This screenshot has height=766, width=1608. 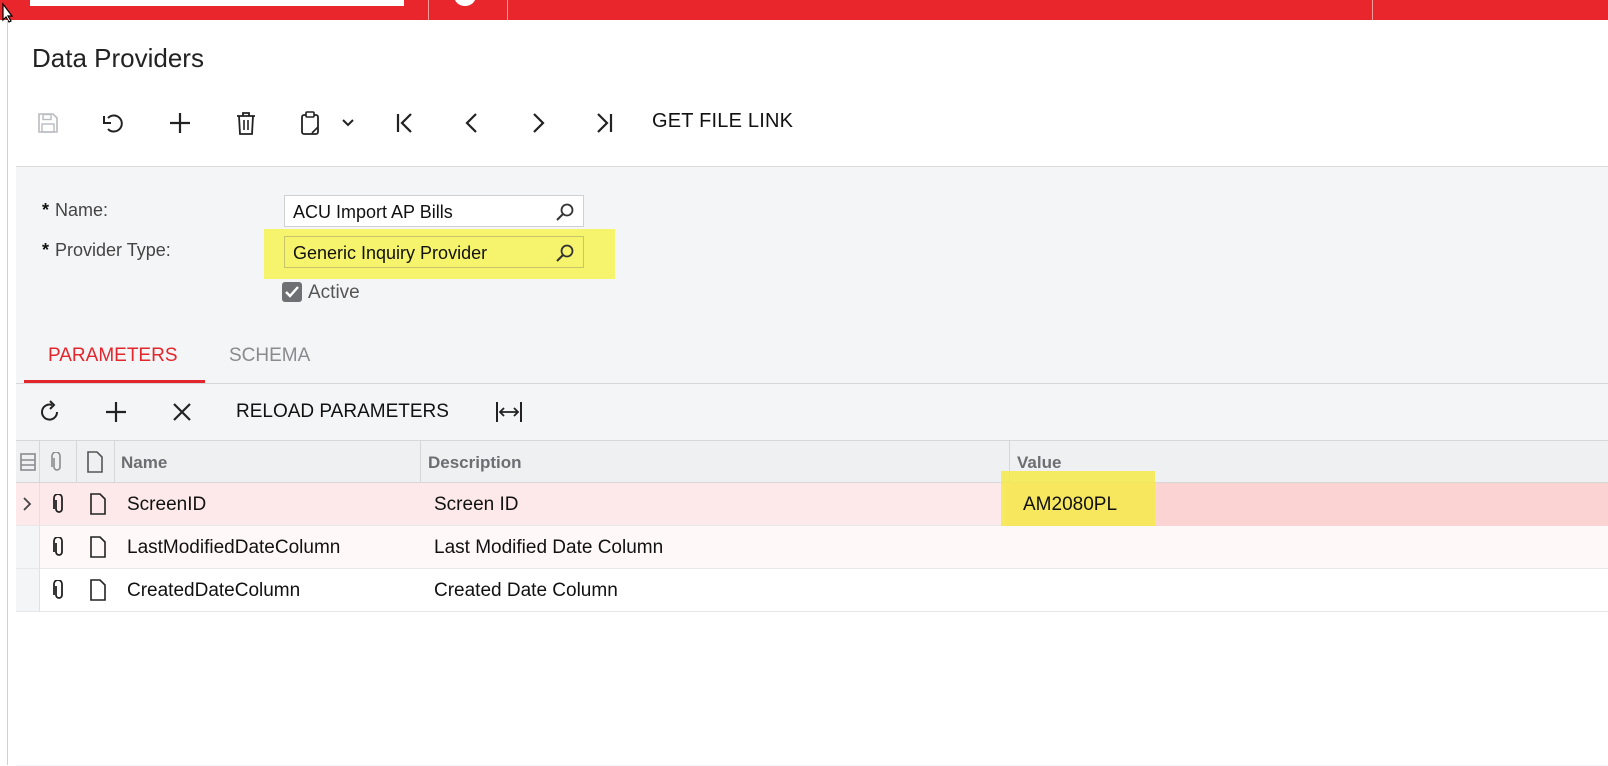 What do you see at coordinates (56, 461) in the screenshot?
I see `attachment-header-icon` at bounding box center [56, 461].